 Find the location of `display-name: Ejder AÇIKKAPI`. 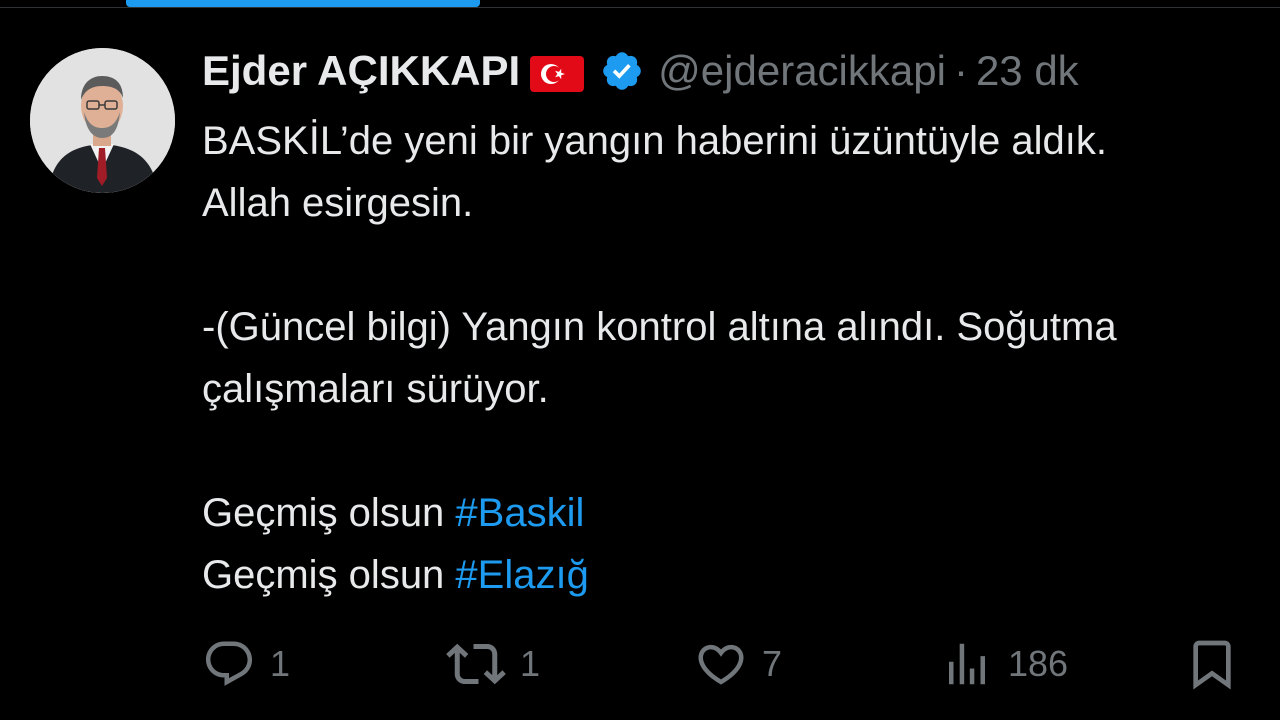

display-name: Ejder AÇIKKAPI is located at coordinates (361, 71).